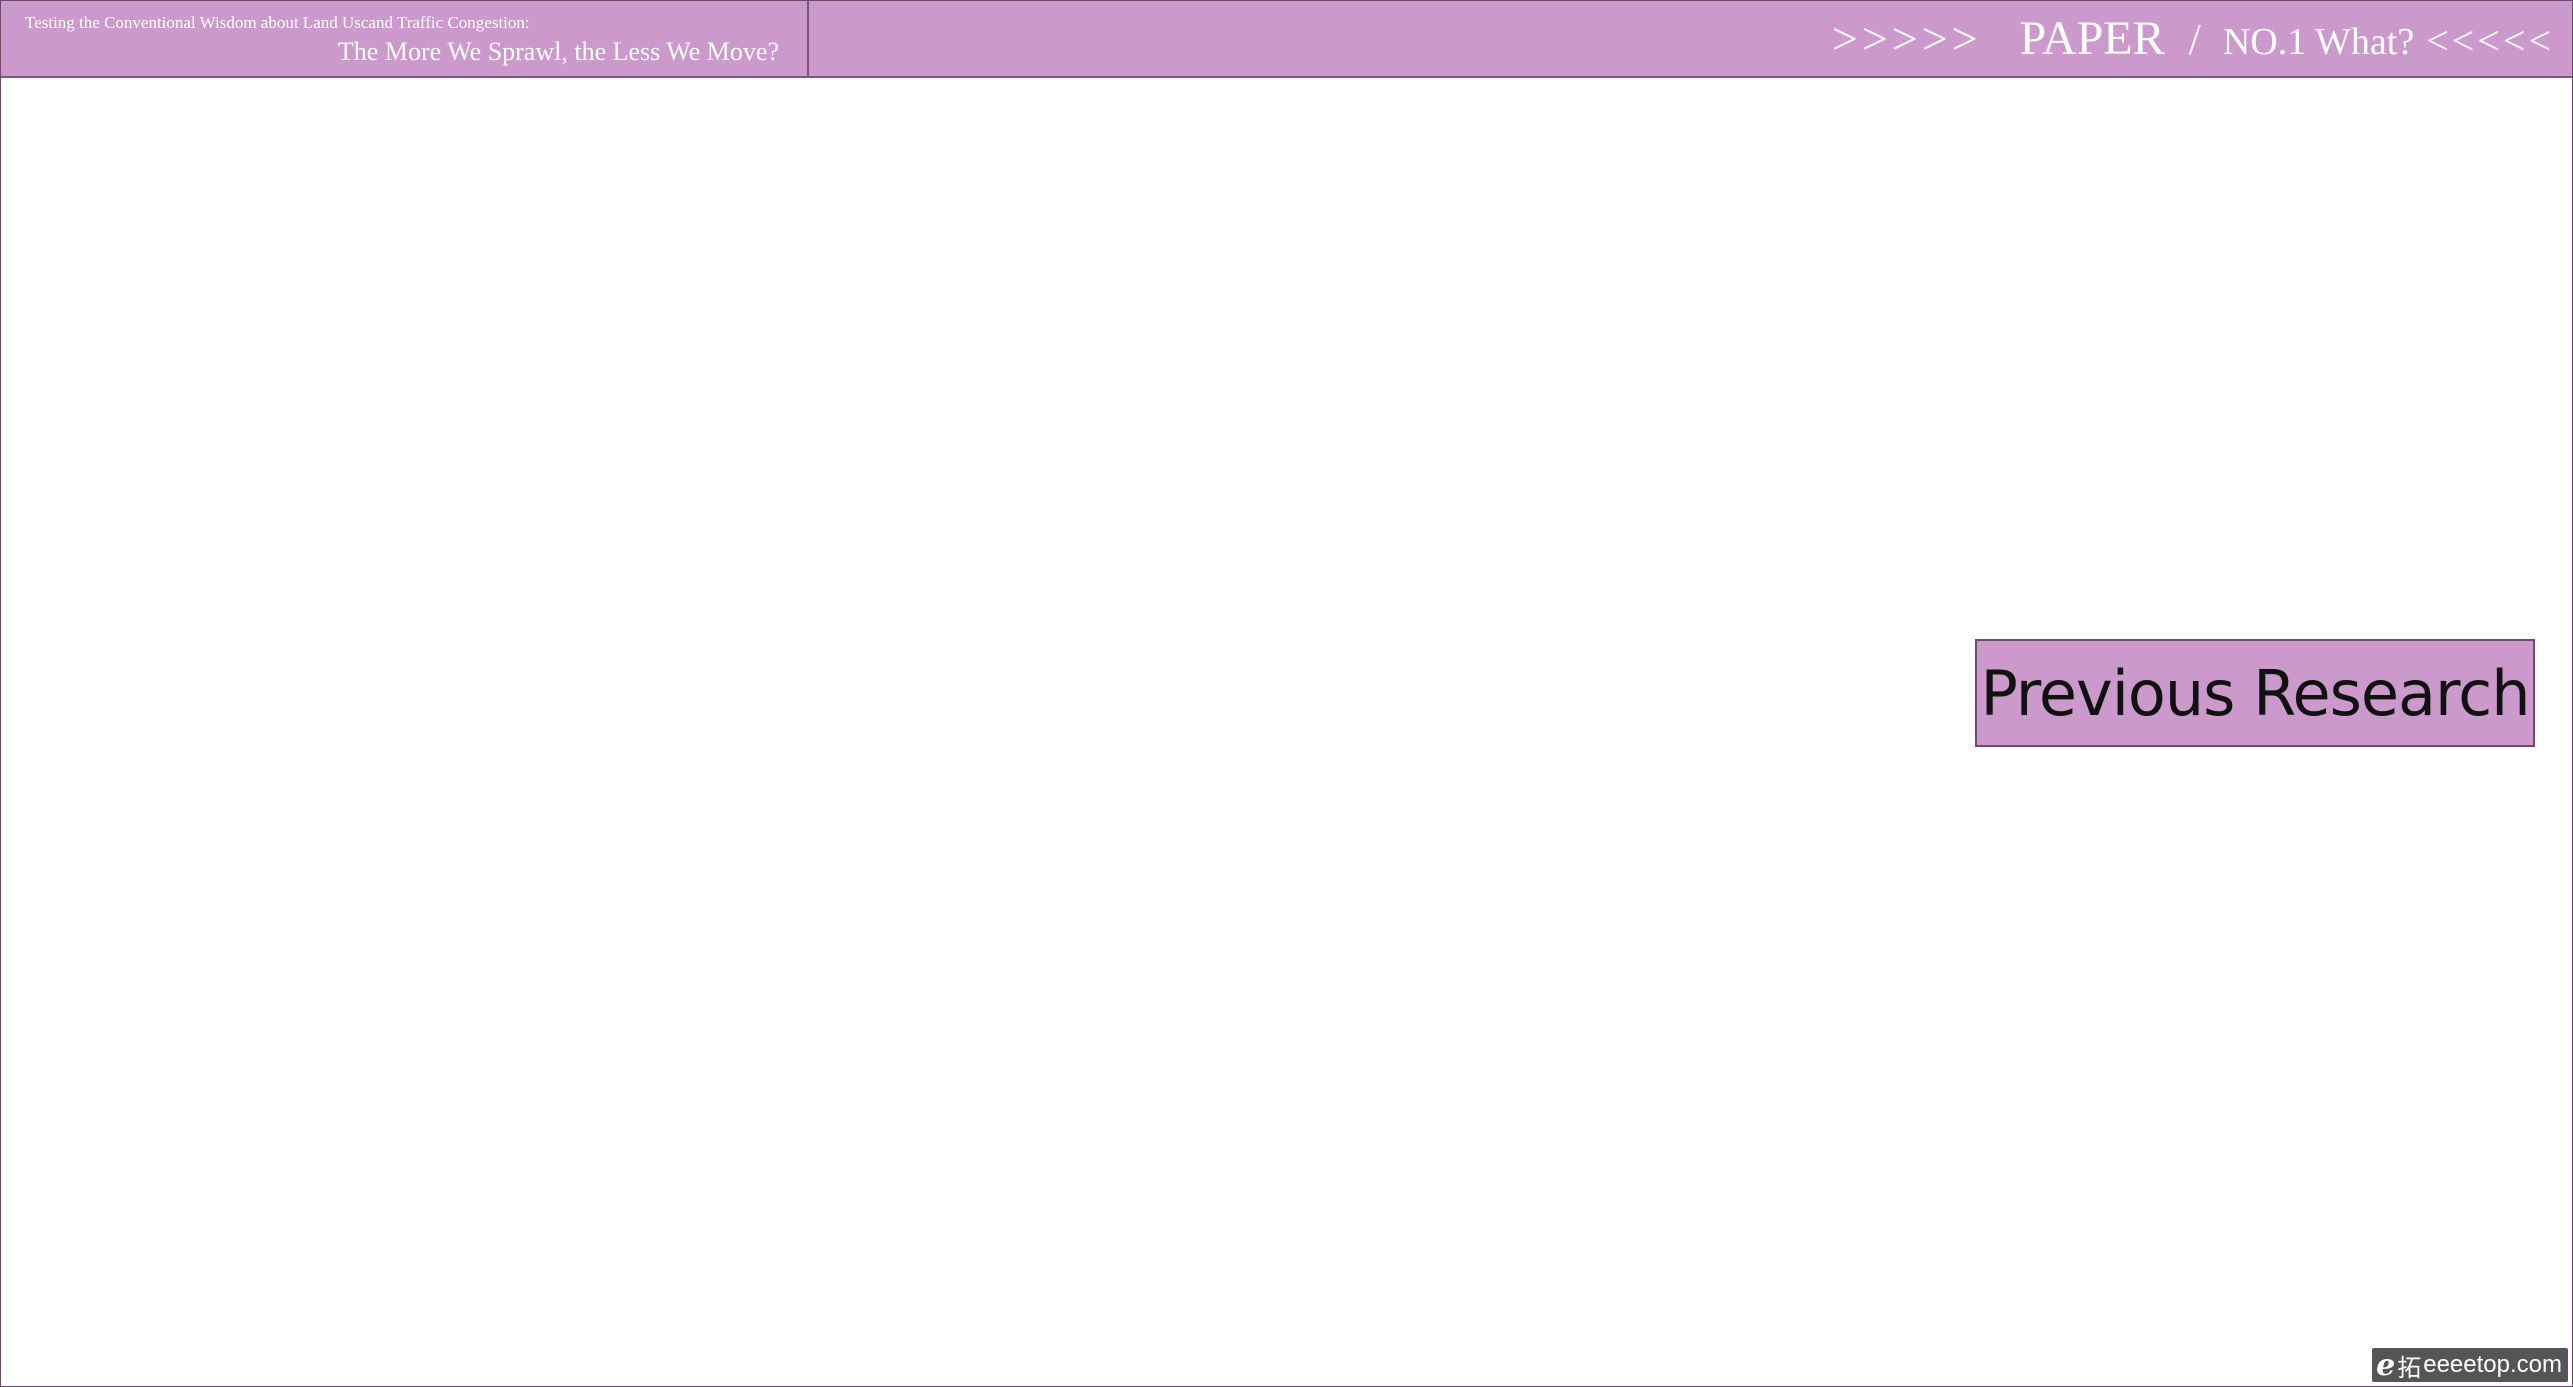  I want to click on watermark-e-icon: e, so click(2386, 1365).